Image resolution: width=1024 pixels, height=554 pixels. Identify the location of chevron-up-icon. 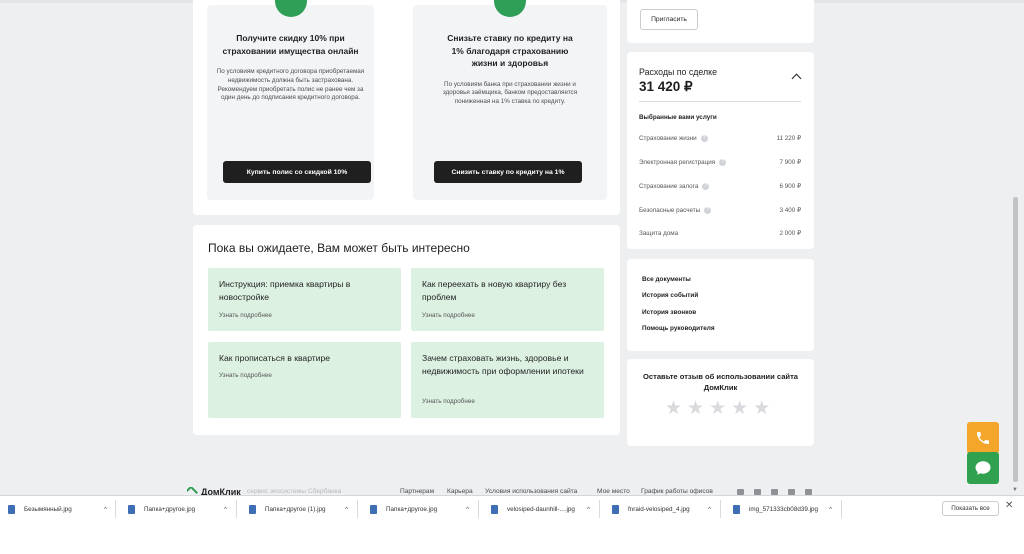
(796, 78).